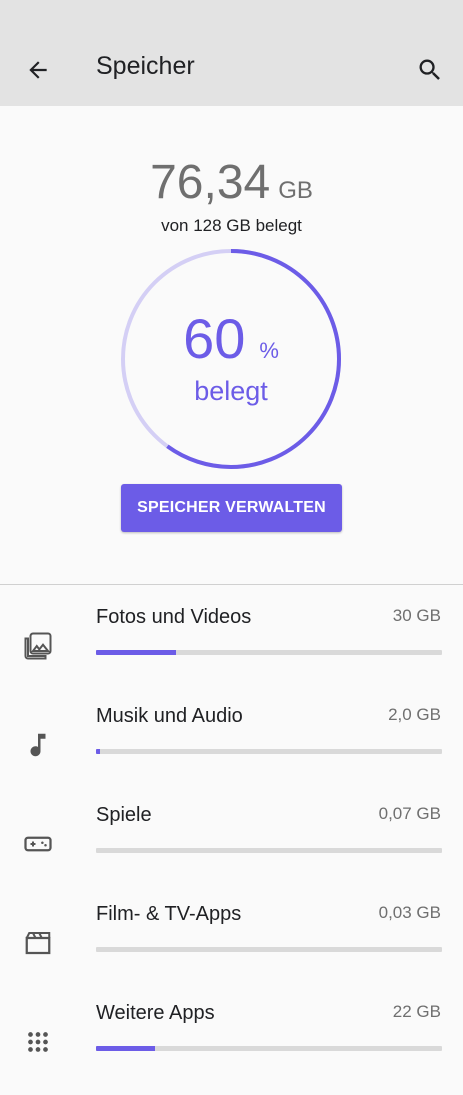 This screenshot has width=463, height=1095. I want to click on category-label: Spiele, so click(124, 815).